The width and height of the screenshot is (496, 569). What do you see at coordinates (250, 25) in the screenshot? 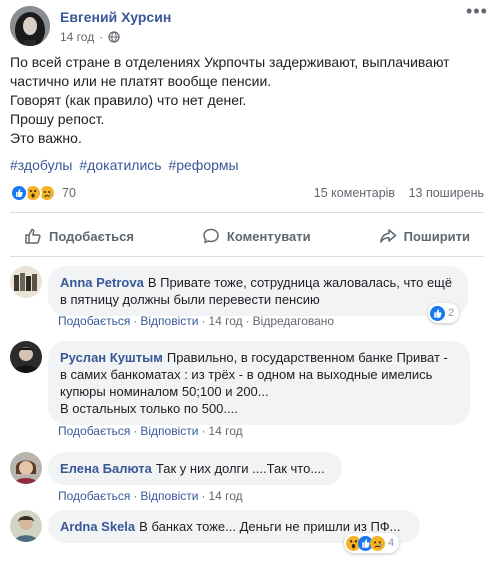
I see `post-header: Евгений Хурсин 14 год · •••` at bounding box center [250, 25].